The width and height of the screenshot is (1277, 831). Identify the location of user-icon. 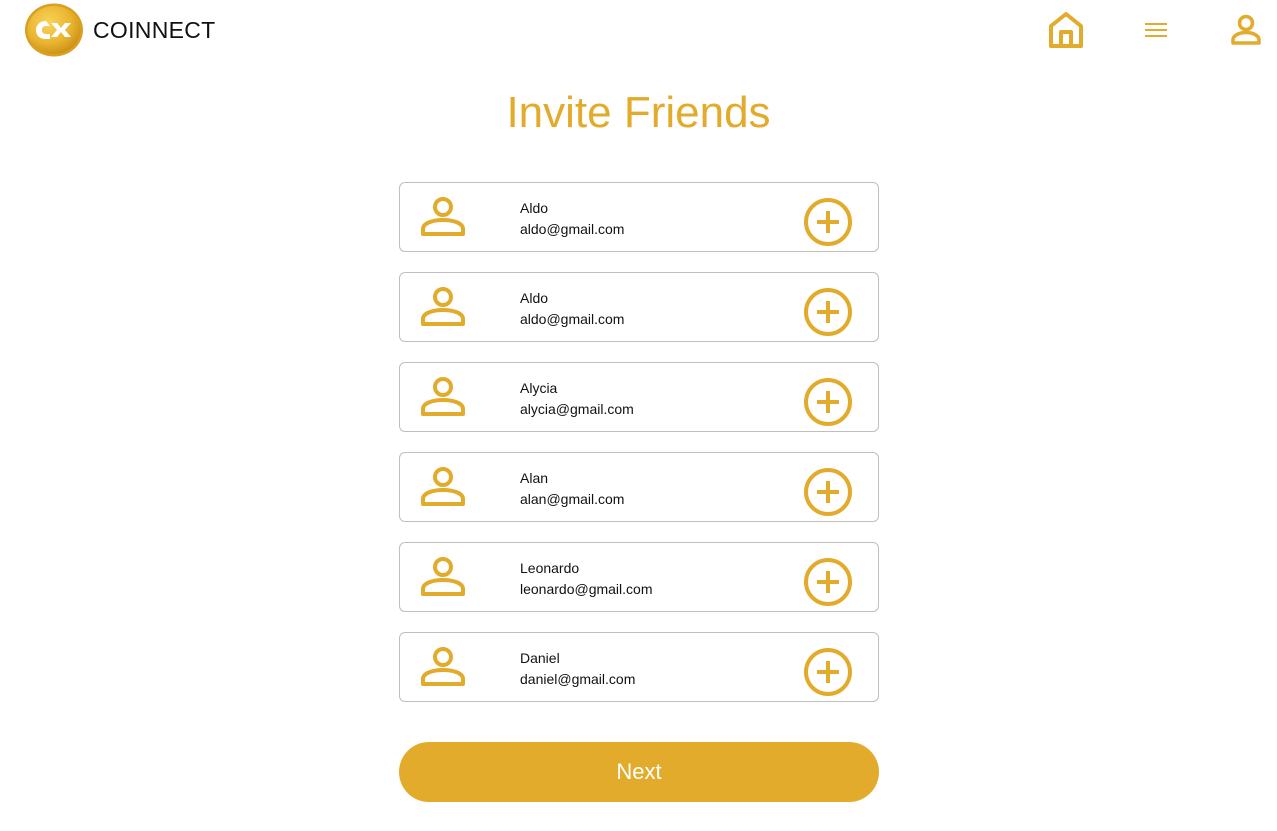
(1246, 29).